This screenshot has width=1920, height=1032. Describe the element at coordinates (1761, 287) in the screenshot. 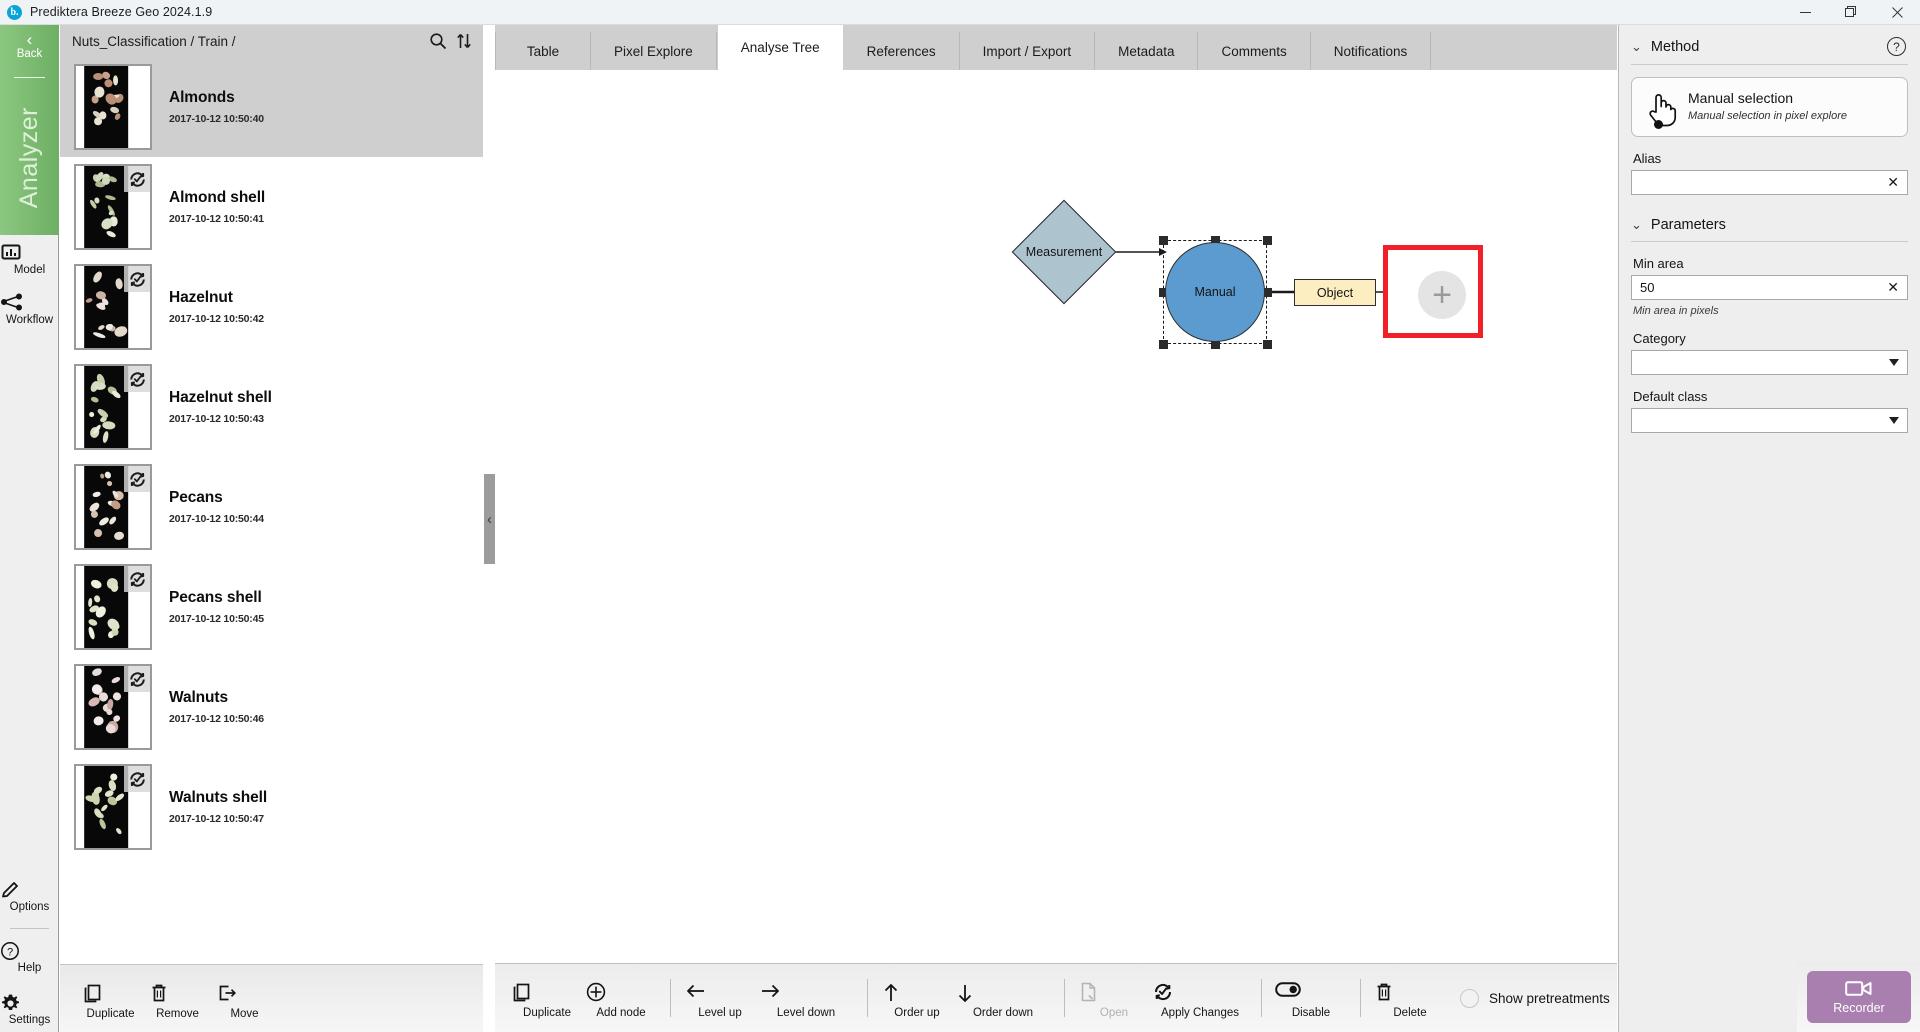

I see `min-area-input` at that location.